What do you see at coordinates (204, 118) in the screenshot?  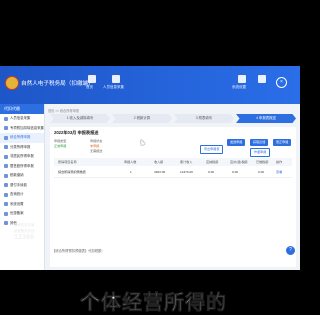 I see `step-attachment: 3 附表填写` at bounding box center [204, 118].